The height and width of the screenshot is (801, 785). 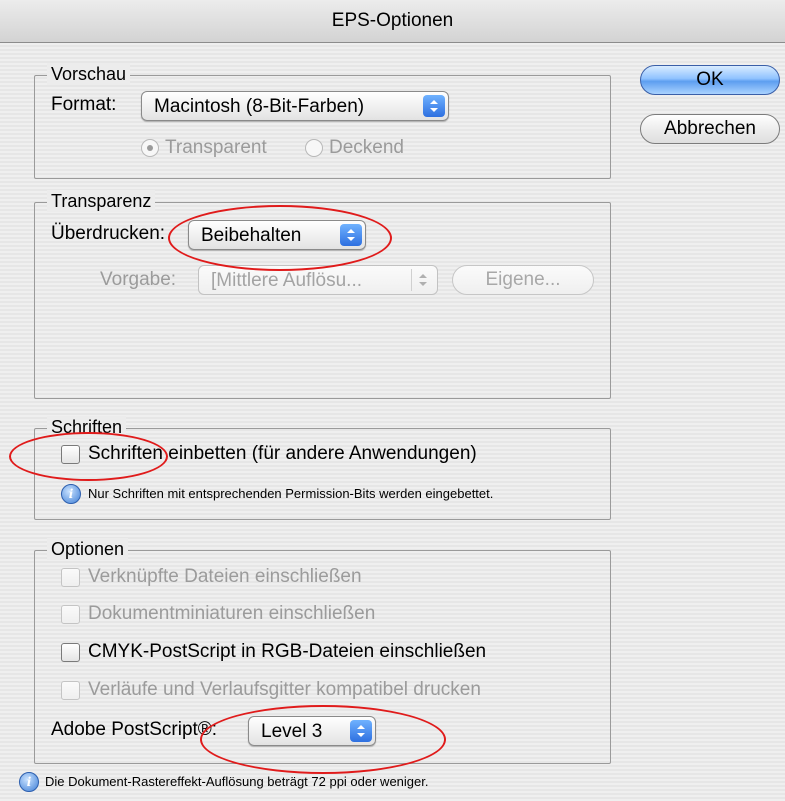 What do you see at coordinates (70, 690) in the screenshot?
I see `compatible-gradients-checkbox` at bounding box center [70, 690].